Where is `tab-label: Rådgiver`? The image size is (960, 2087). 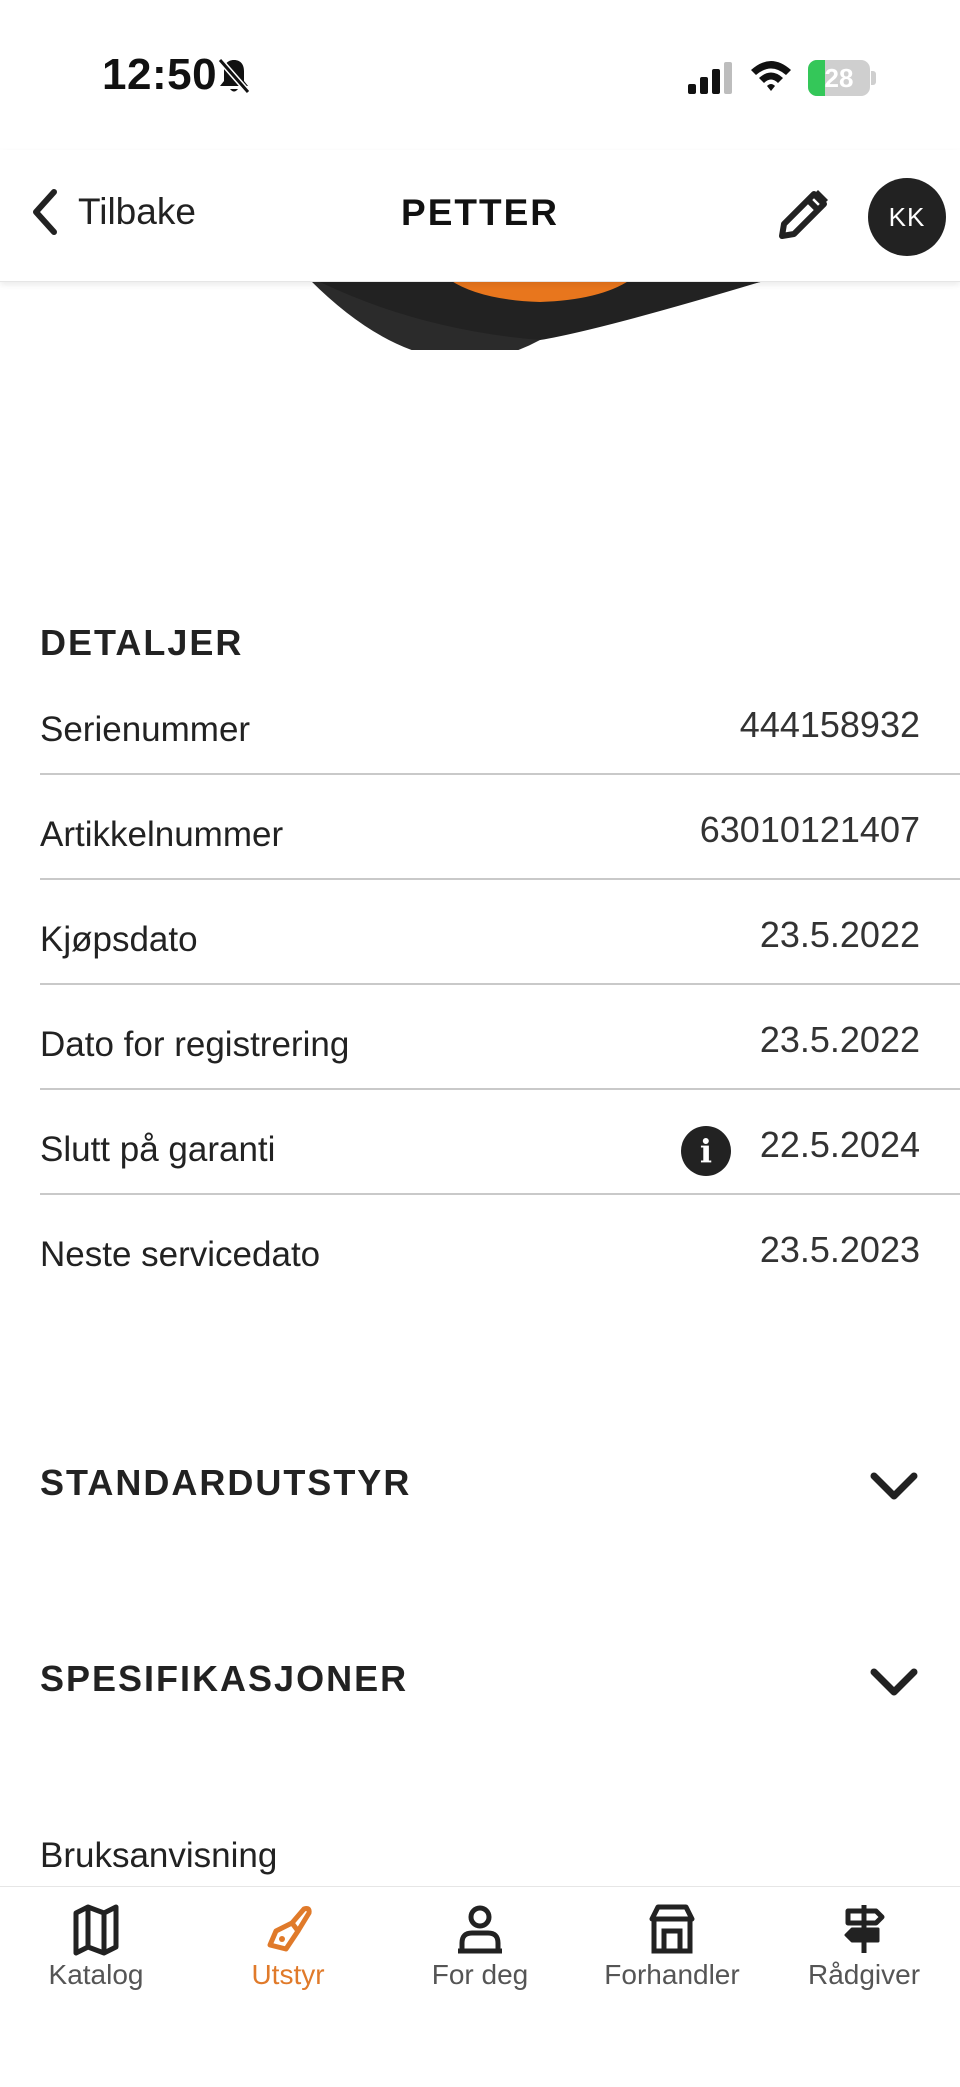 tab-label: Rådgiver is located at coordinates (864, 1974).